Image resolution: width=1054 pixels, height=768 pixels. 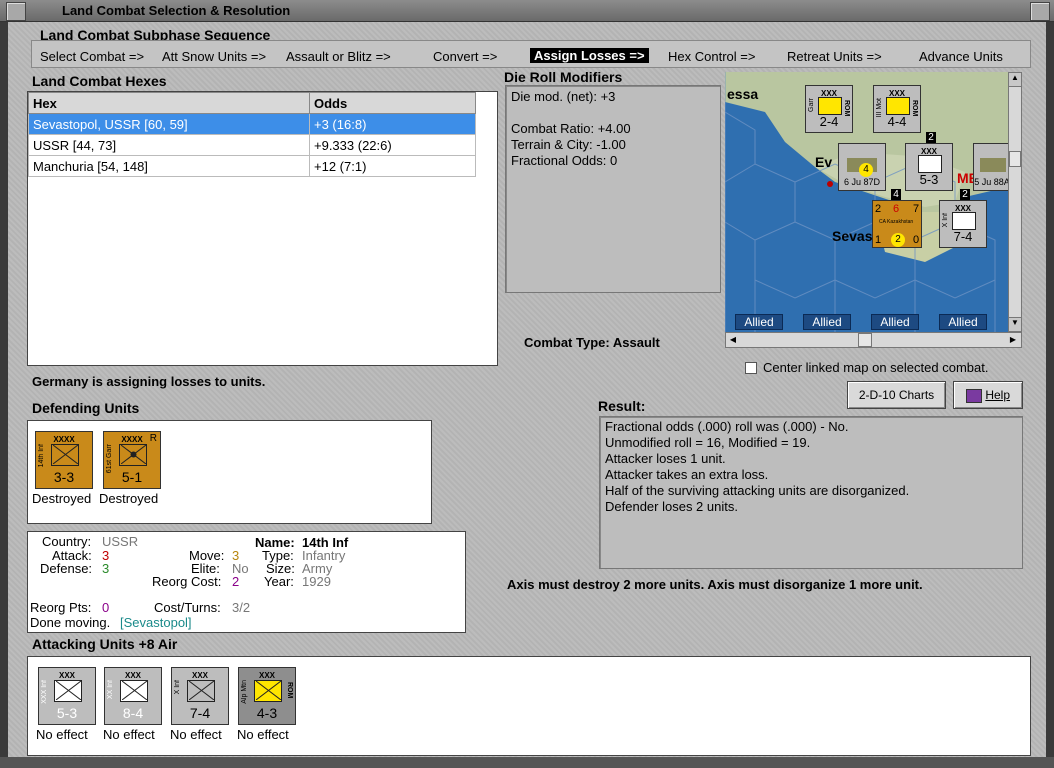 I want to click on map-counter: XXX III Mot ROM 4-4, so click(x=897, y=109).